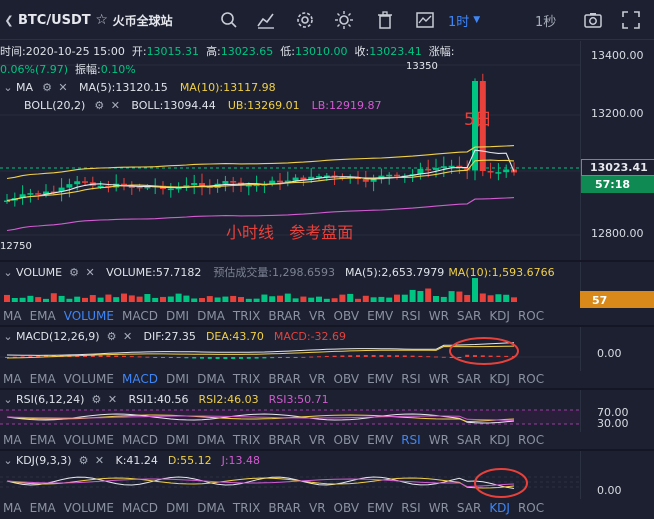  Describe the element at coordinates (229, 20) in the screenshot. I see `search-icon` at that location.